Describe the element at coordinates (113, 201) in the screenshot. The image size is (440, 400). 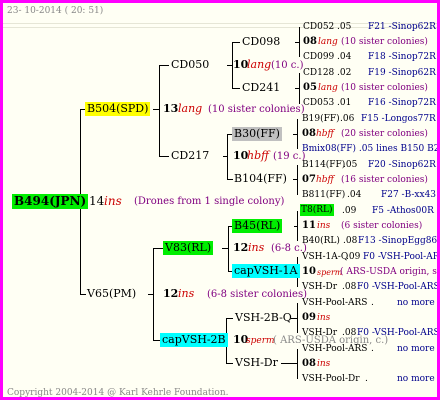
I see `root-tag: ins` at that location.